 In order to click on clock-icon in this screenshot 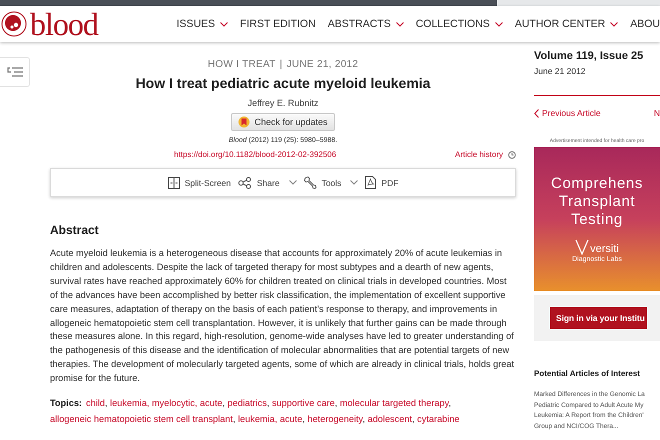, I will do `click(512, 154)`.